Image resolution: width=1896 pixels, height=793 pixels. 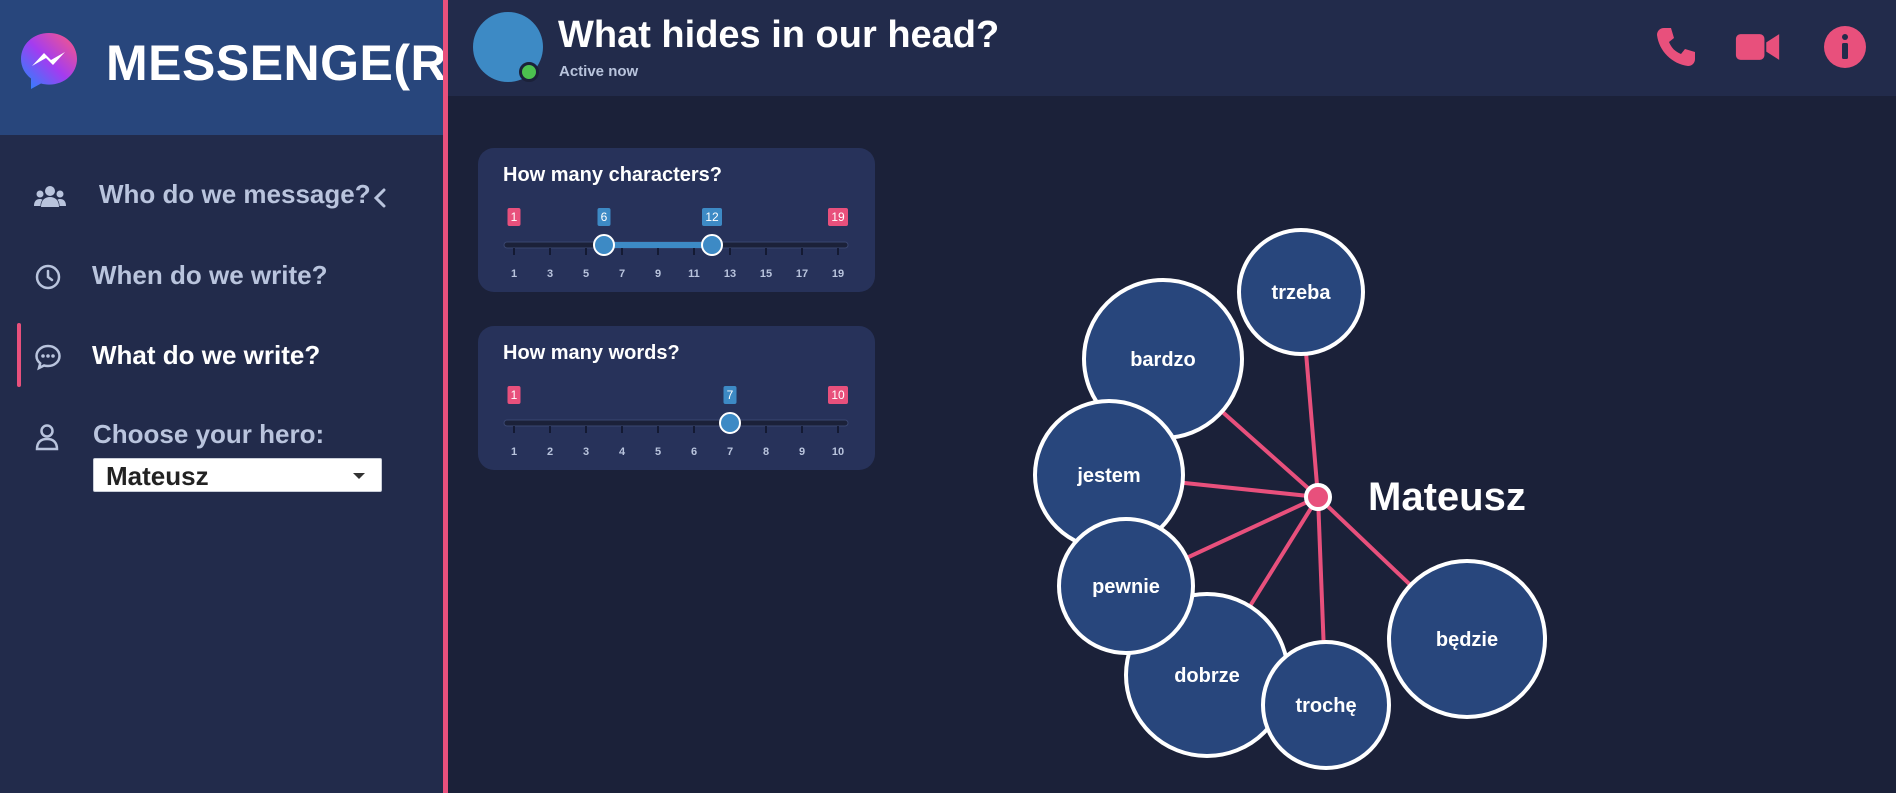 I want to click on sidebar-item-label: When do we write?, so click(x=210, y=275).